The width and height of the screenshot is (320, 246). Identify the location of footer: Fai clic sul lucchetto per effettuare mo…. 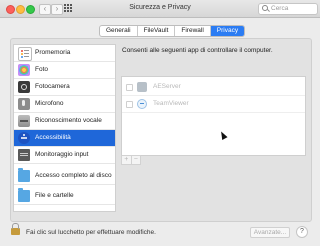
(160, 234).